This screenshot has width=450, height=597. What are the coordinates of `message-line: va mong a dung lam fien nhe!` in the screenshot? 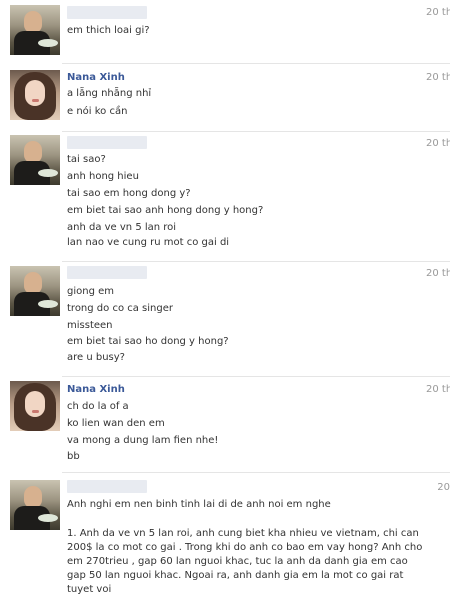 It's located at (143, 440).